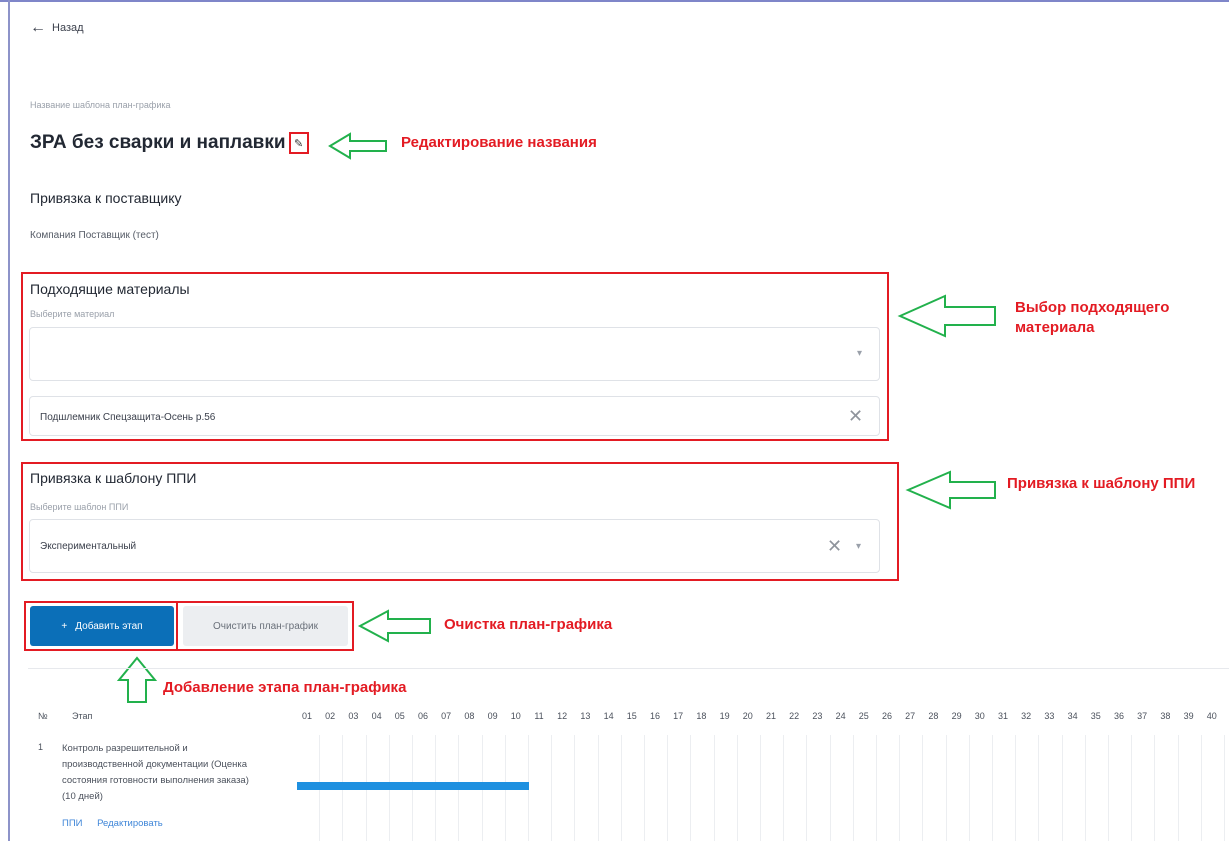 This screenshot has height=841, width=1229. What do you see at coordinates (9, 420) in the screenshot?
I see `window-left-border` at bounding box center [9, 420].